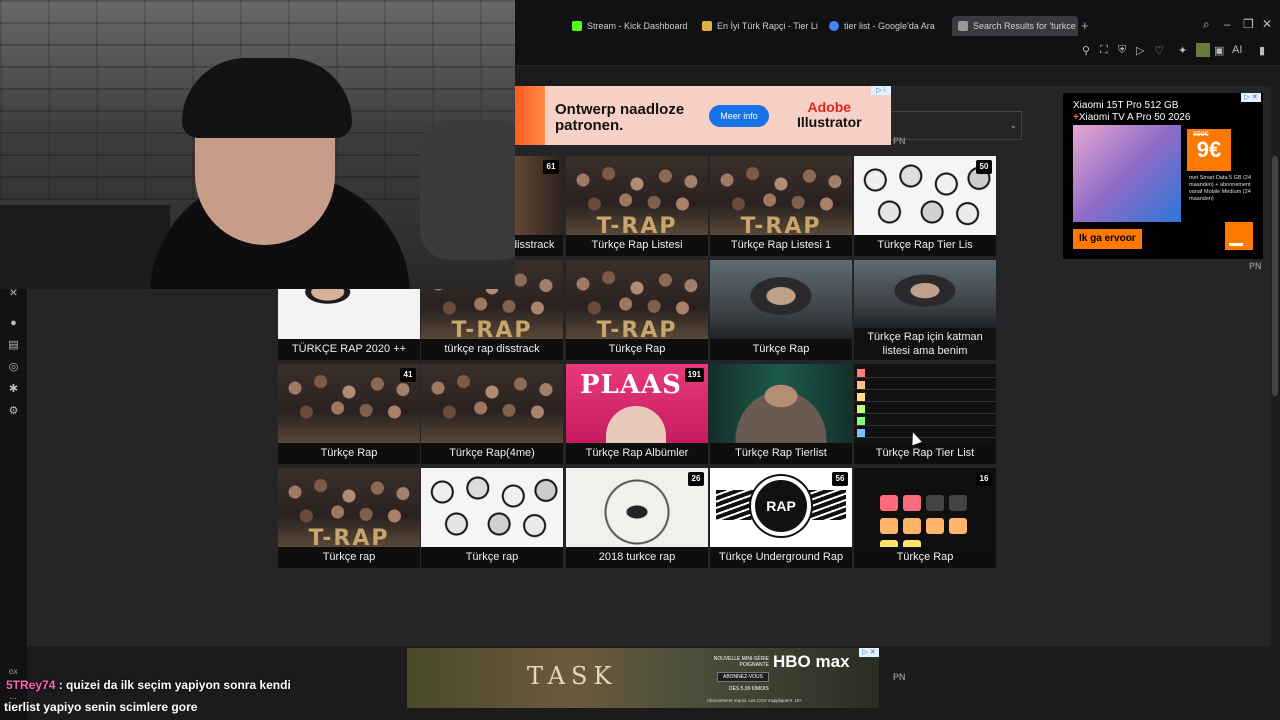 This screenshot has height=720, width=1280. I want to click on result-card: T-RAP Türkçe Rap, so click(637, 310).